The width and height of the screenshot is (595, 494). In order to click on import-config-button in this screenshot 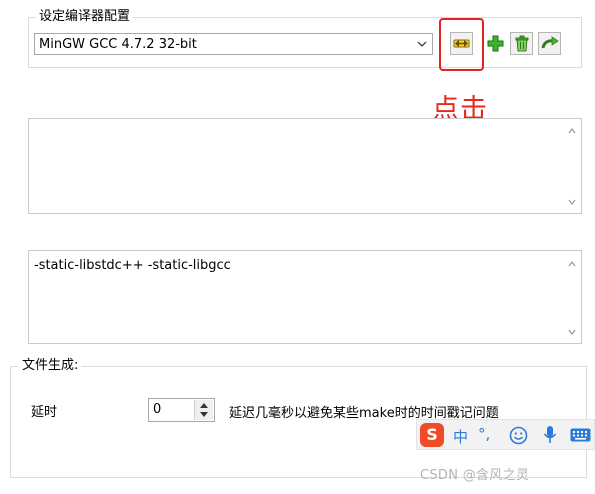, I will do `click(549, 43)`.